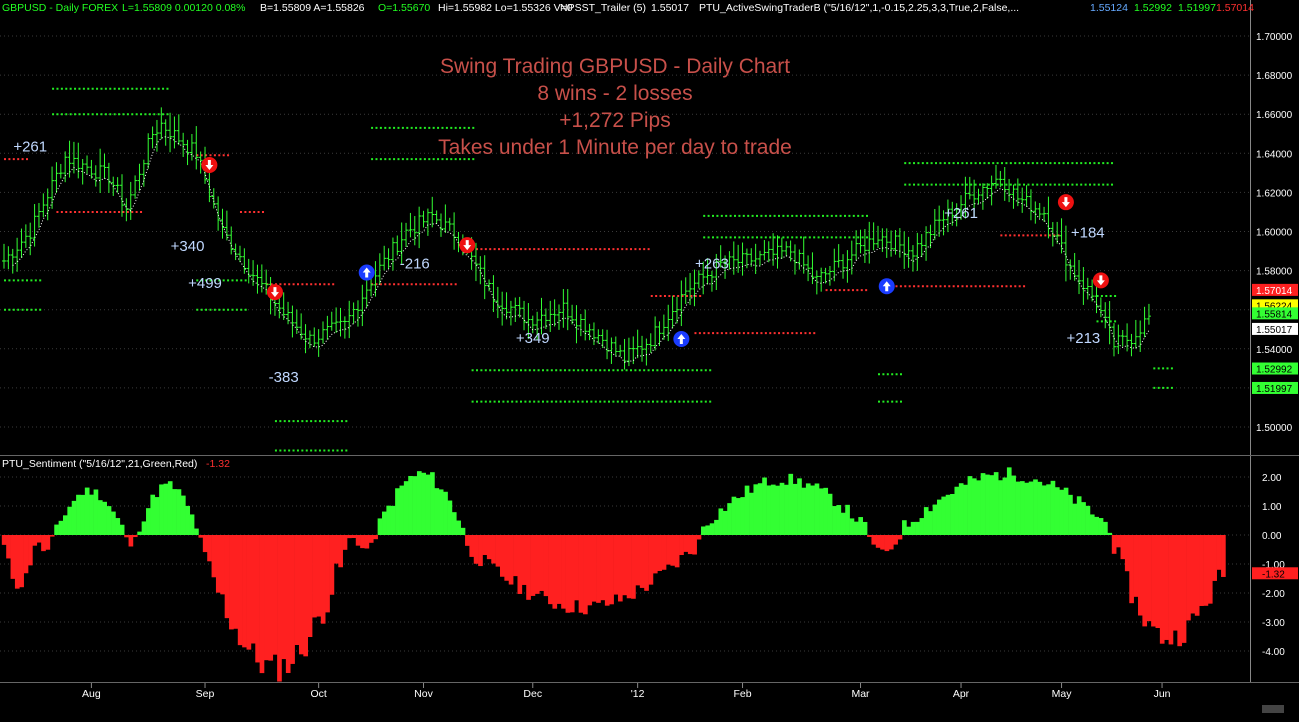  I want to click on header-stats: L=1.55809 0.00120 0.08%, so click(184, 8).